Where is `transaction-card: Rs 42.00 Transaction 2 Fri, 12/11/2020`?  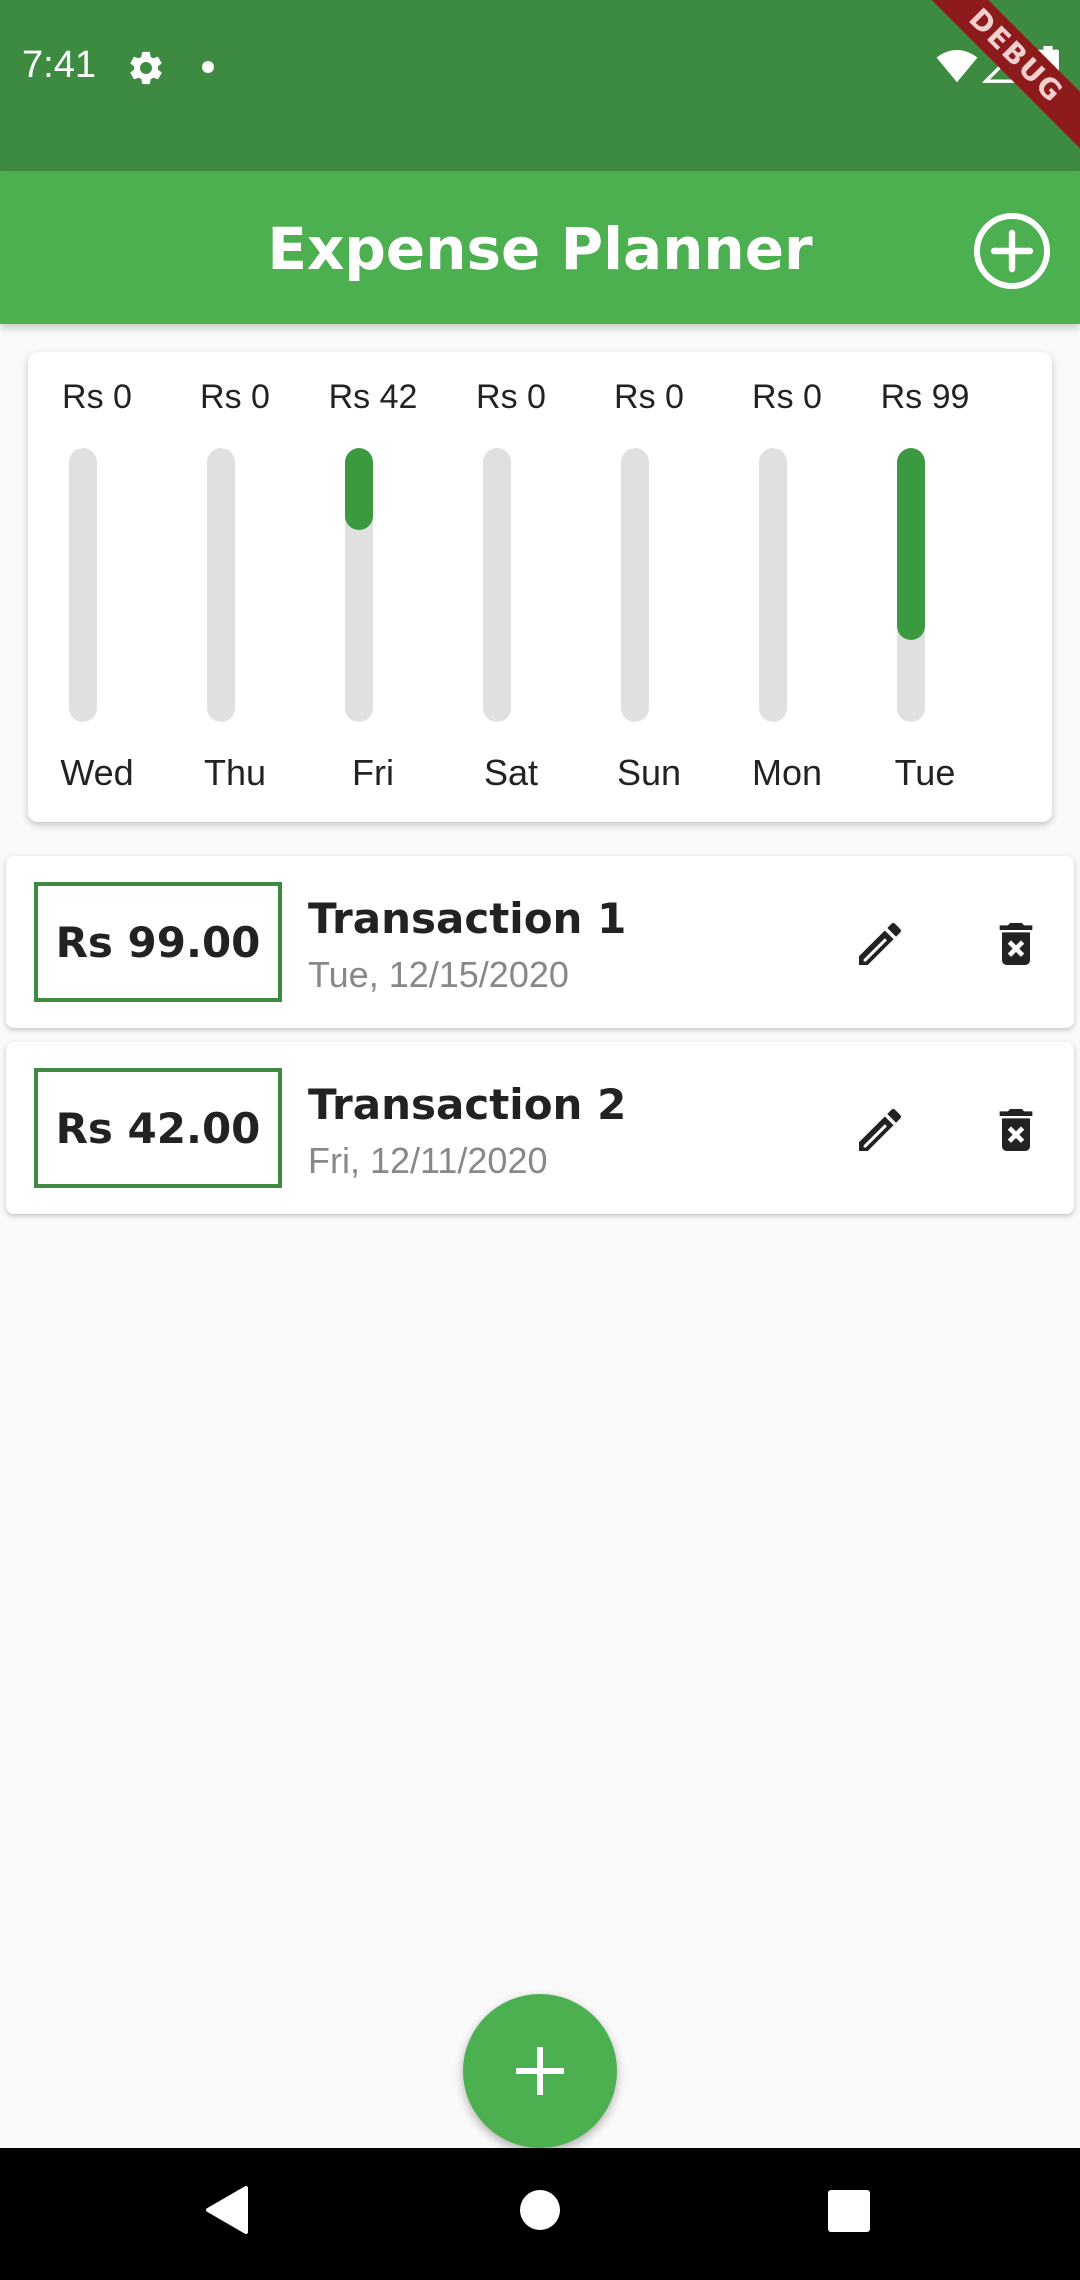
transaction-card: Rs 42.00 Transaction 2 Fri, 12/11/2020 is located at coordinates (540, 1128).